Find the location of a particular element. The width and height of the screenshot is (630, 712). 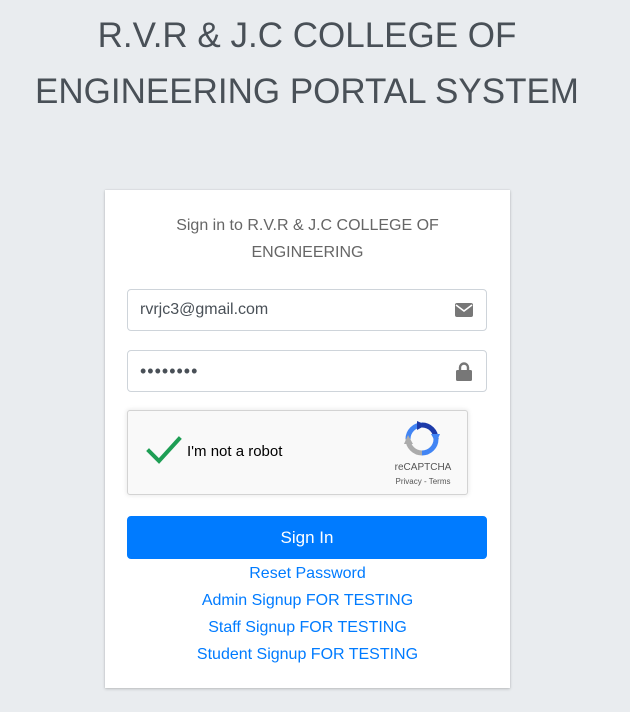

recaptcha-links: Privacy - Terms is located at coordinates (423, 481).